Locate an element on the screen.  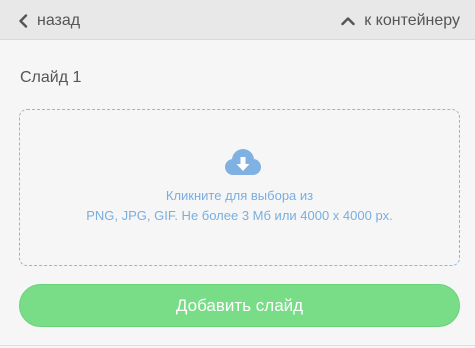
back-link: назад is located at coordinates (49, 21).